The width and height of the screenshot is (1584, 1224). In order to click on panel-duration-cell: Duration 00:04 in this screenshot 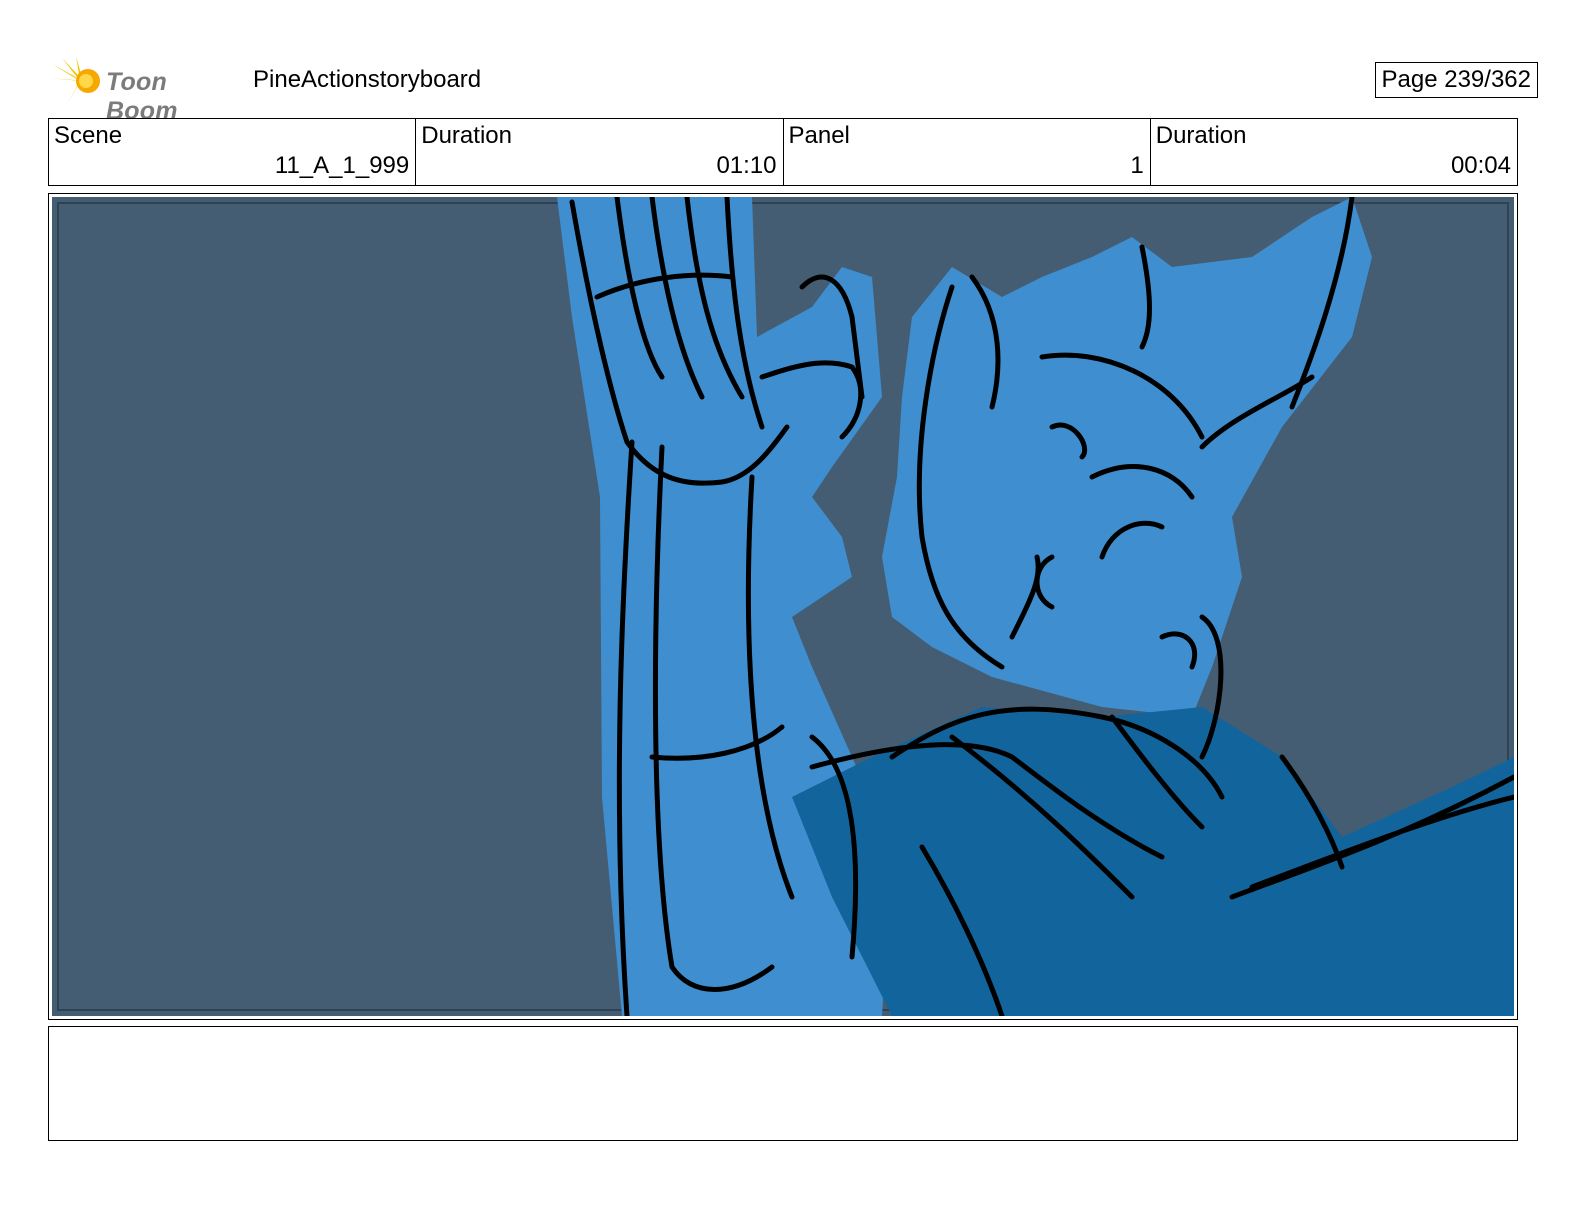, I will do `click(1334, 152)`.